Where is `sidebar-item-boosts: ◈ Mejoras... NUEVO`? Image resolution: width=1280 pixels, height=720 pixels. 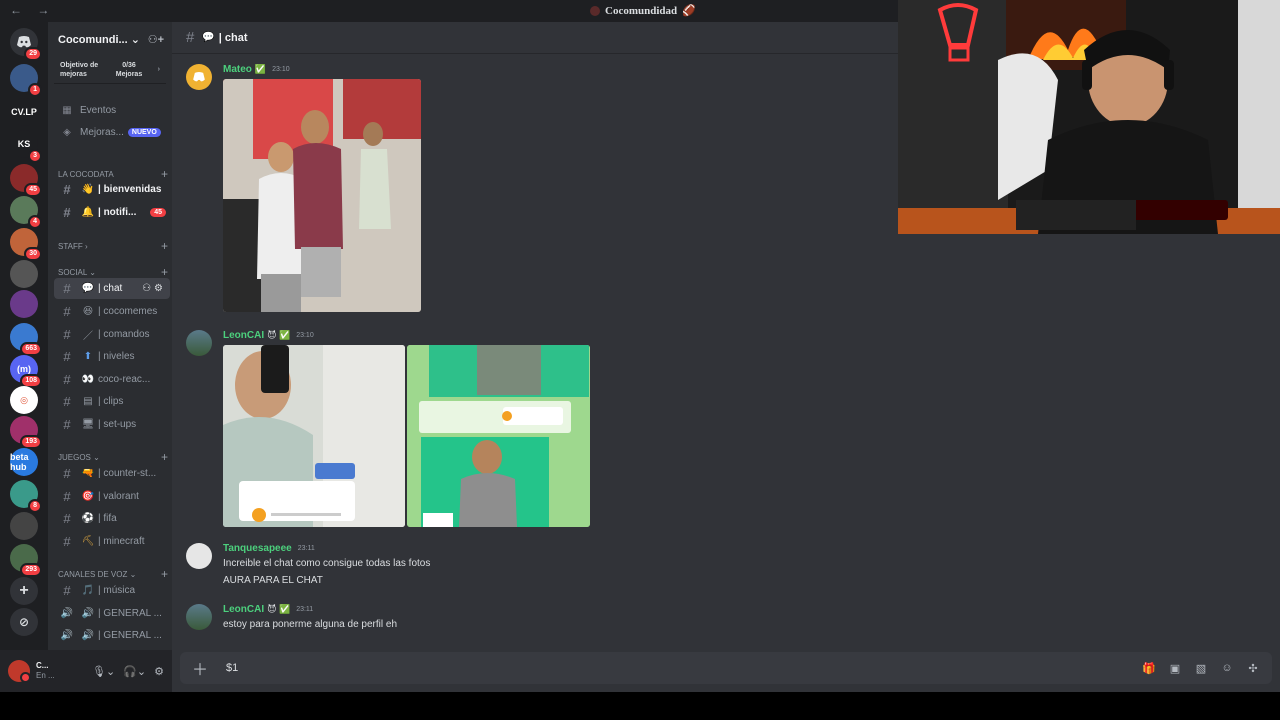
sidebar-item-boosts: ◈ Mejoras... NUEVO is located at coordinates (112, 132).